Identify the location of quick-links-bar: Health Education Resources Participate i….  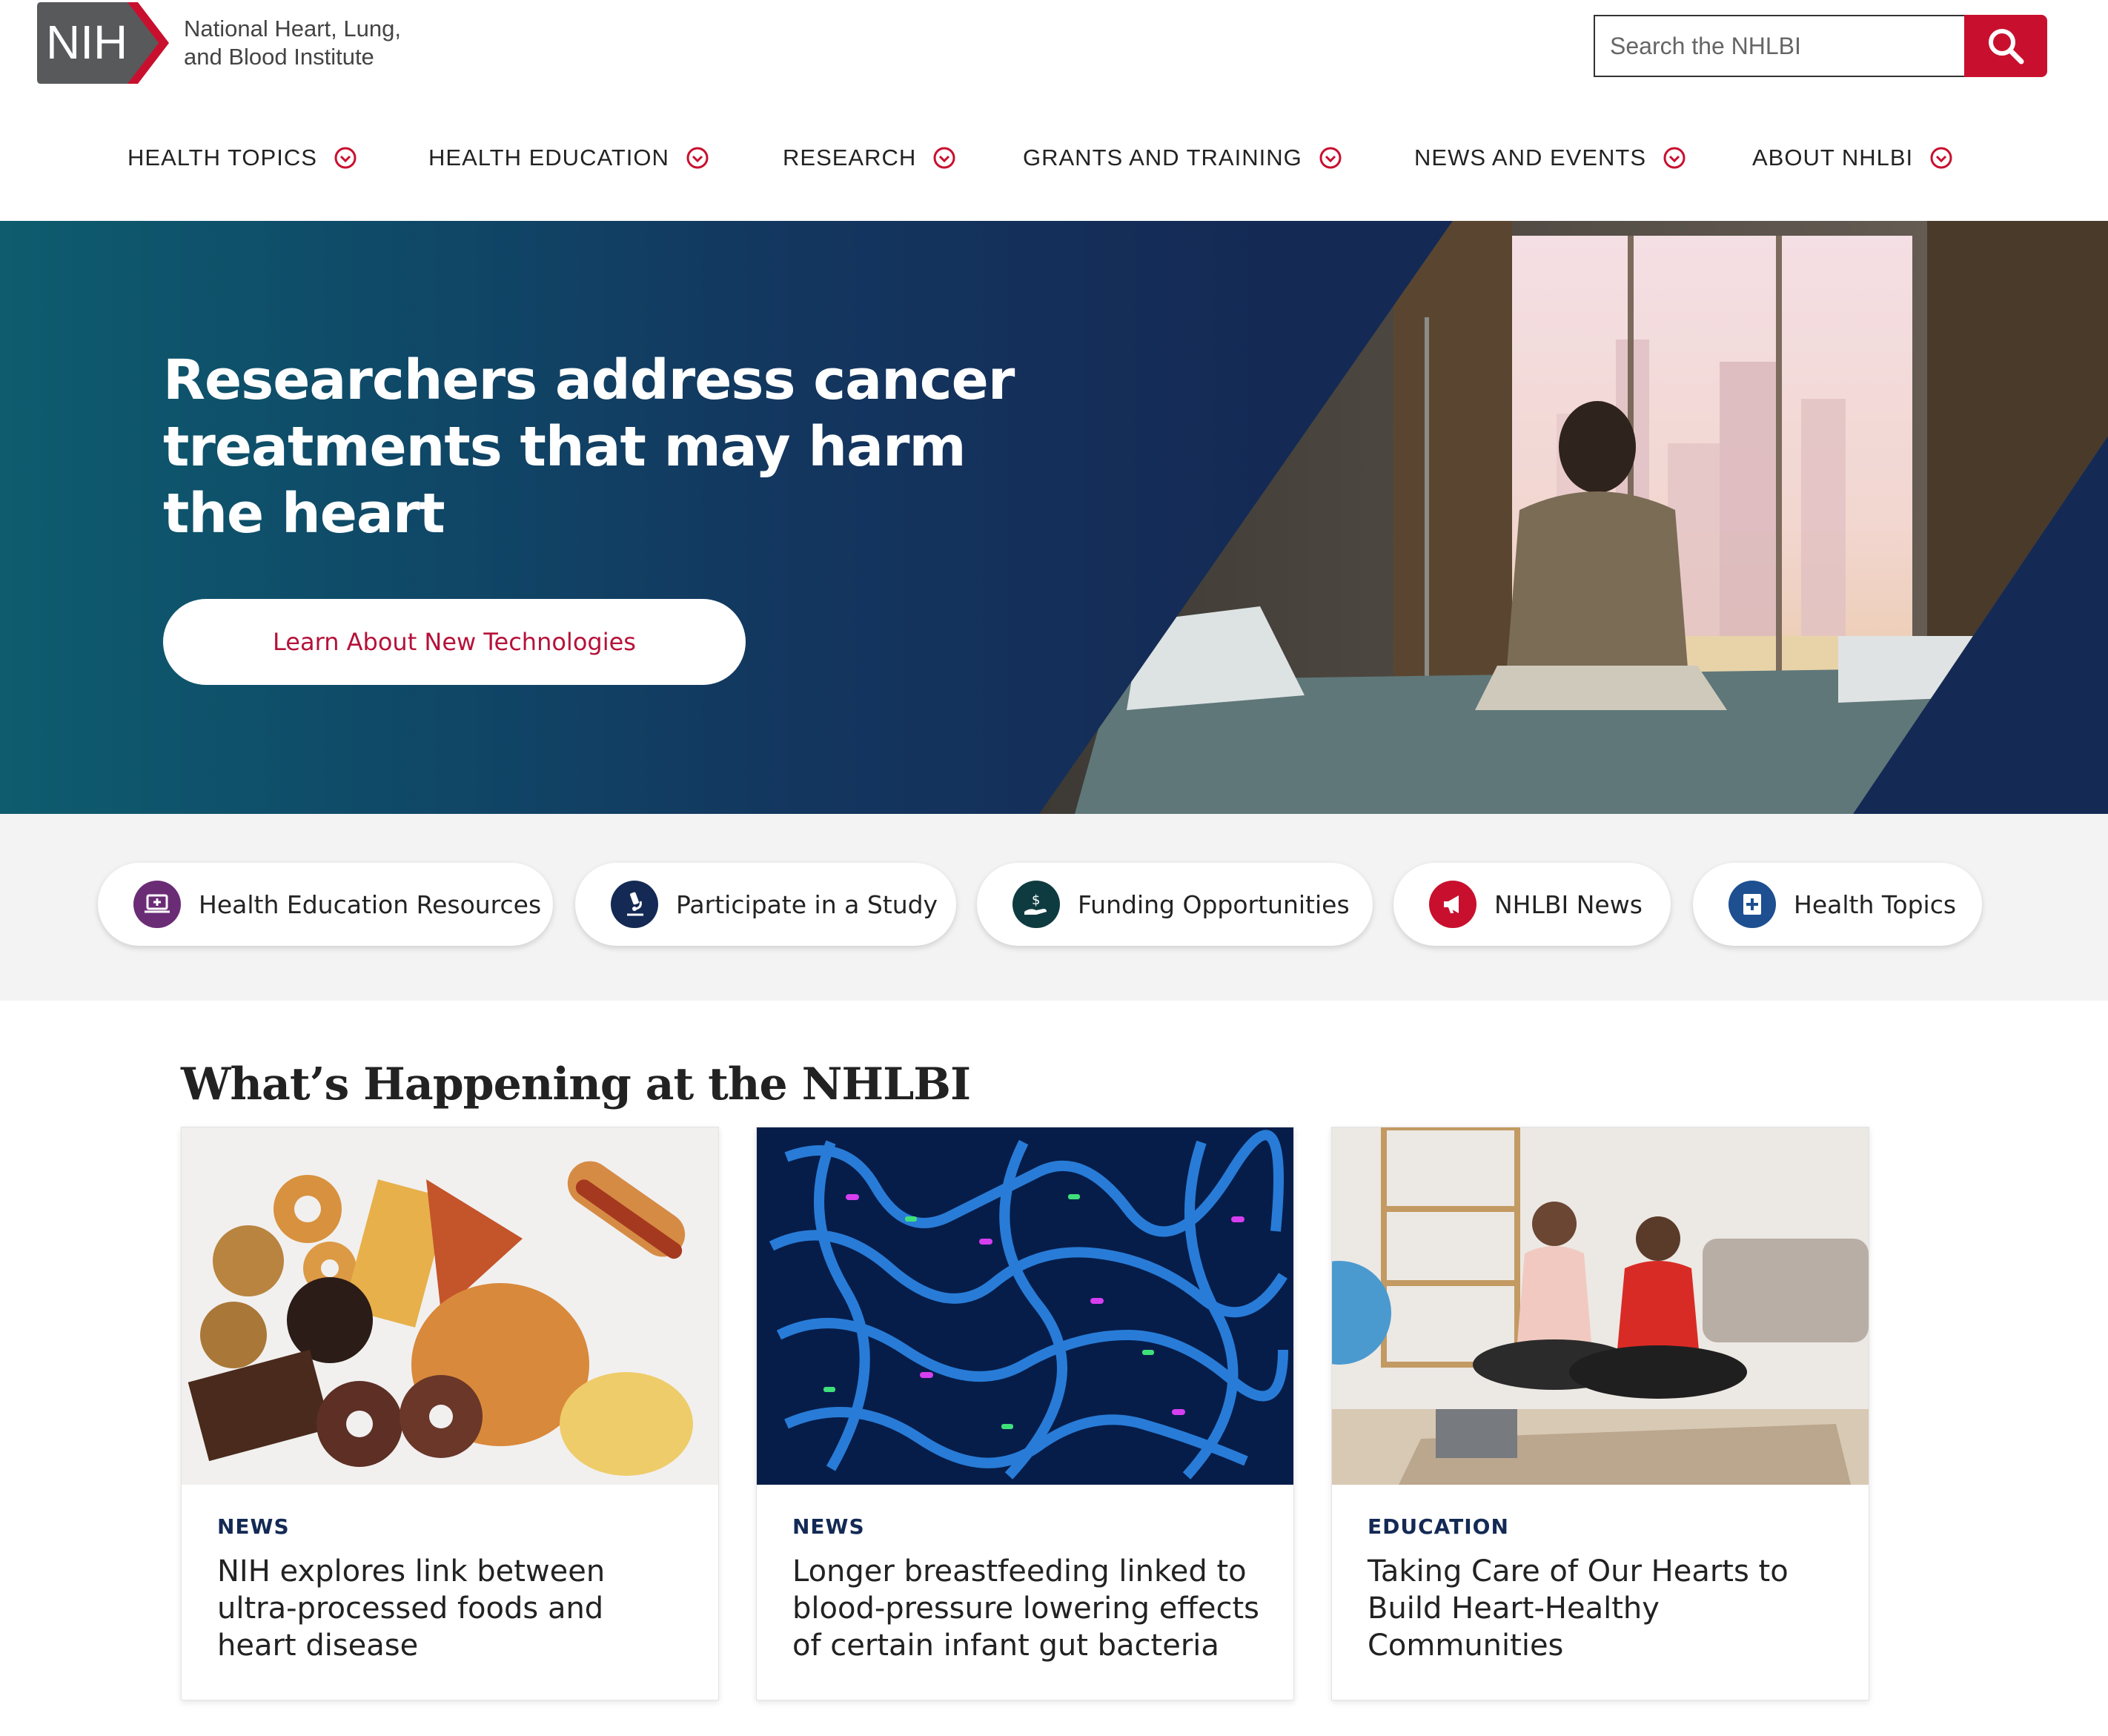
(1054, 907).